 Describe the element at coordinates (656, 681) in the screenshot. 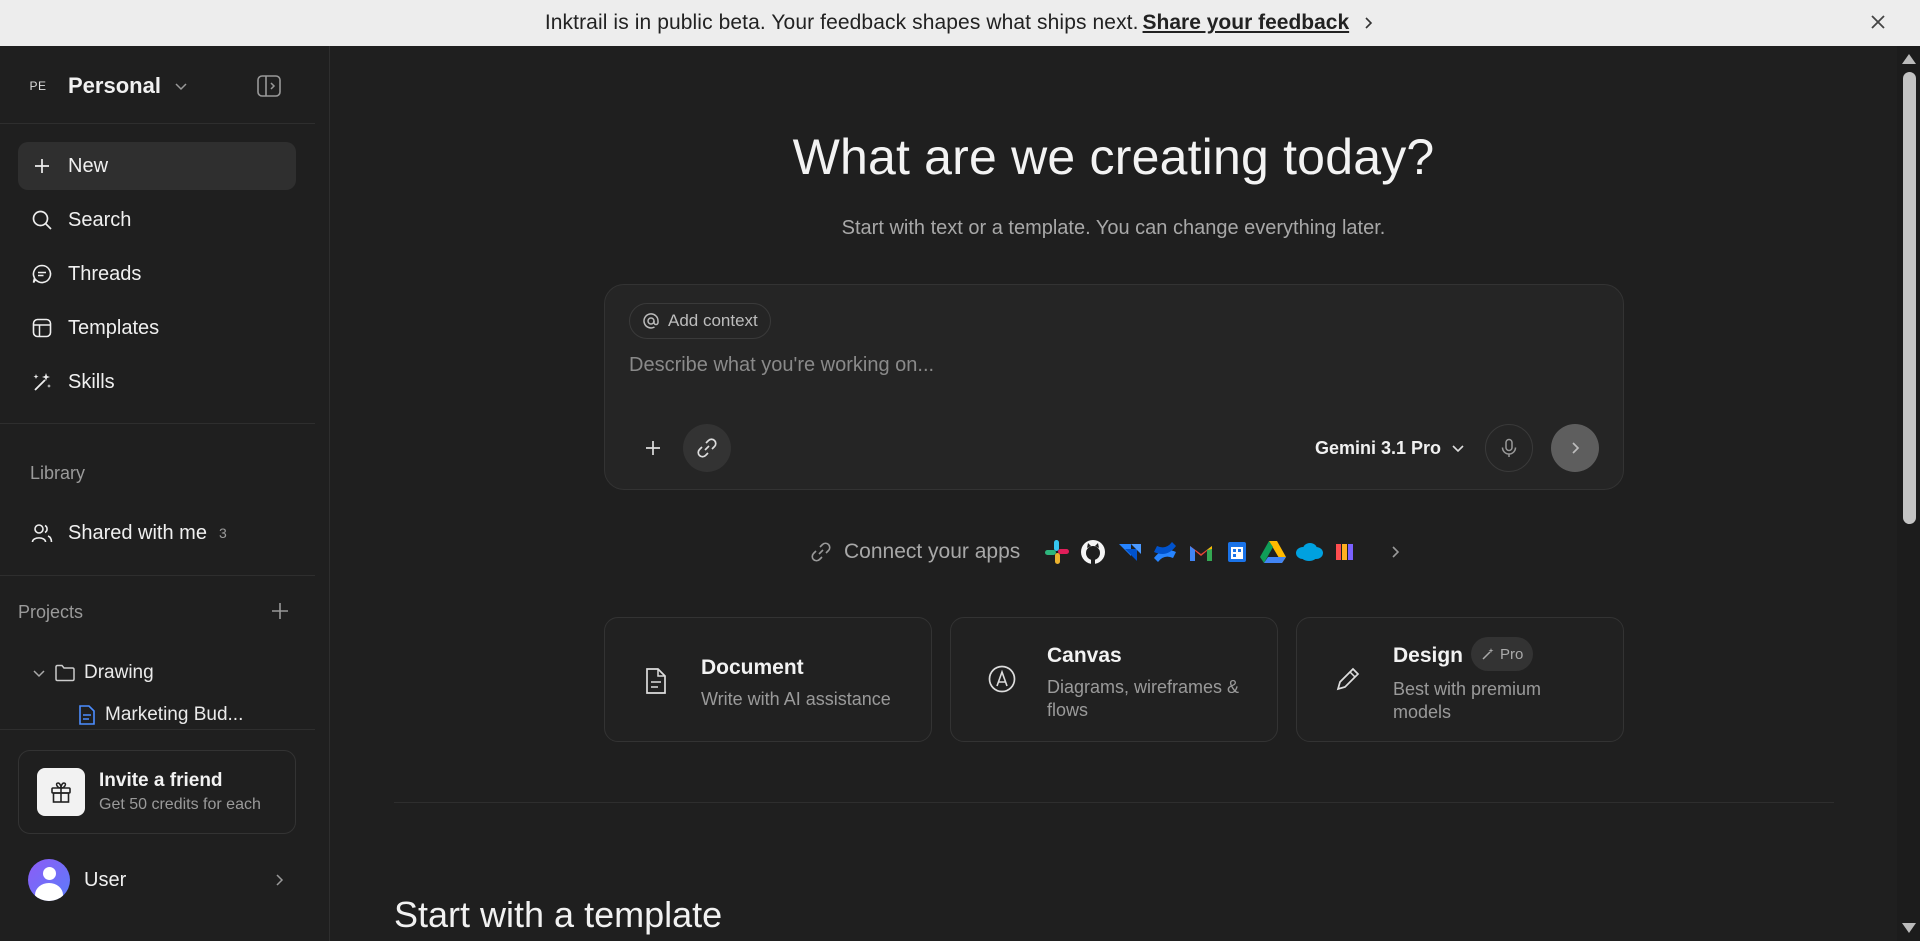

I see `document-icon` at that location.